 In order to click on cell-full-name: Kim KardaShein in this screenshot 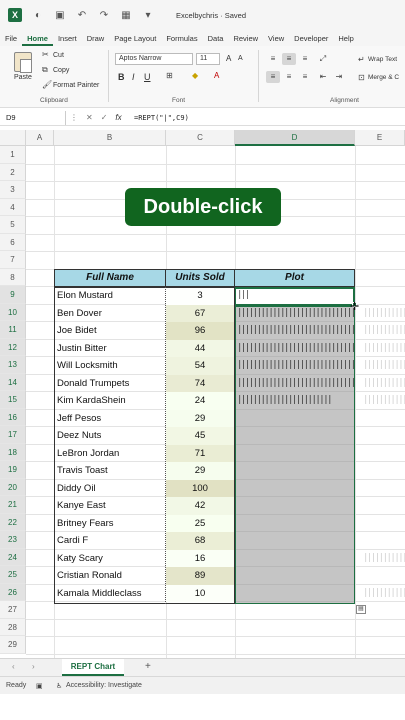, I will do `click(109, 401)`.